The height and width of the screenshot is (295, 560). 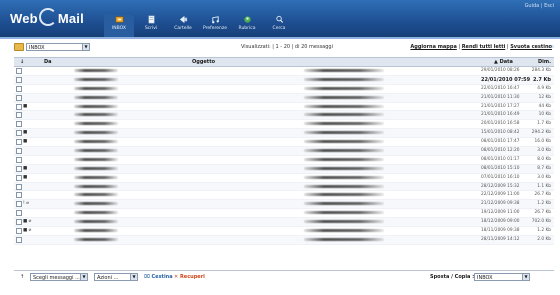 What do you see at coordinates (48, 62) in the screenshot?
I see `column-from: Da` at bounding box center [48, 62].